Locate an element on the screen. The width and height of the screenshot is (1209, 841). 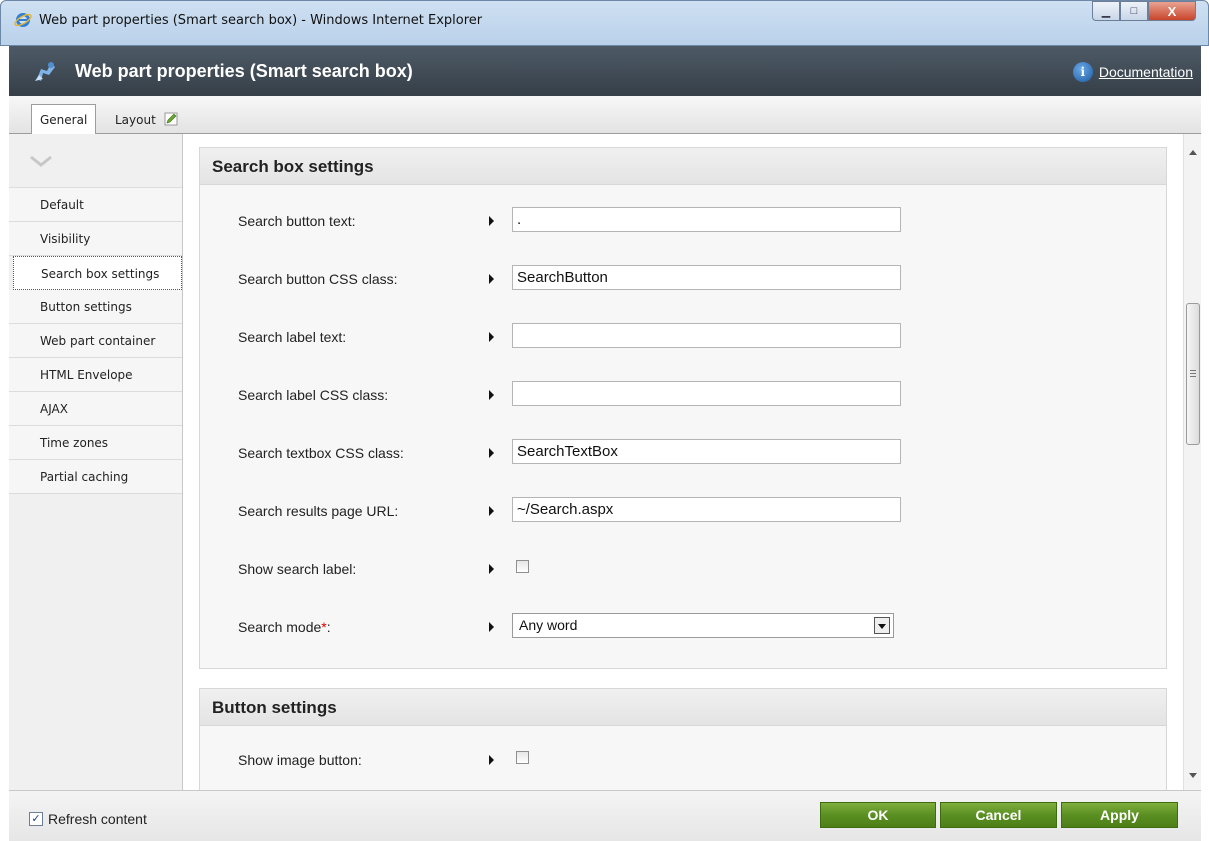
field-row-search-mode: Search mode*: Any word is located at coordinates (683, 627).